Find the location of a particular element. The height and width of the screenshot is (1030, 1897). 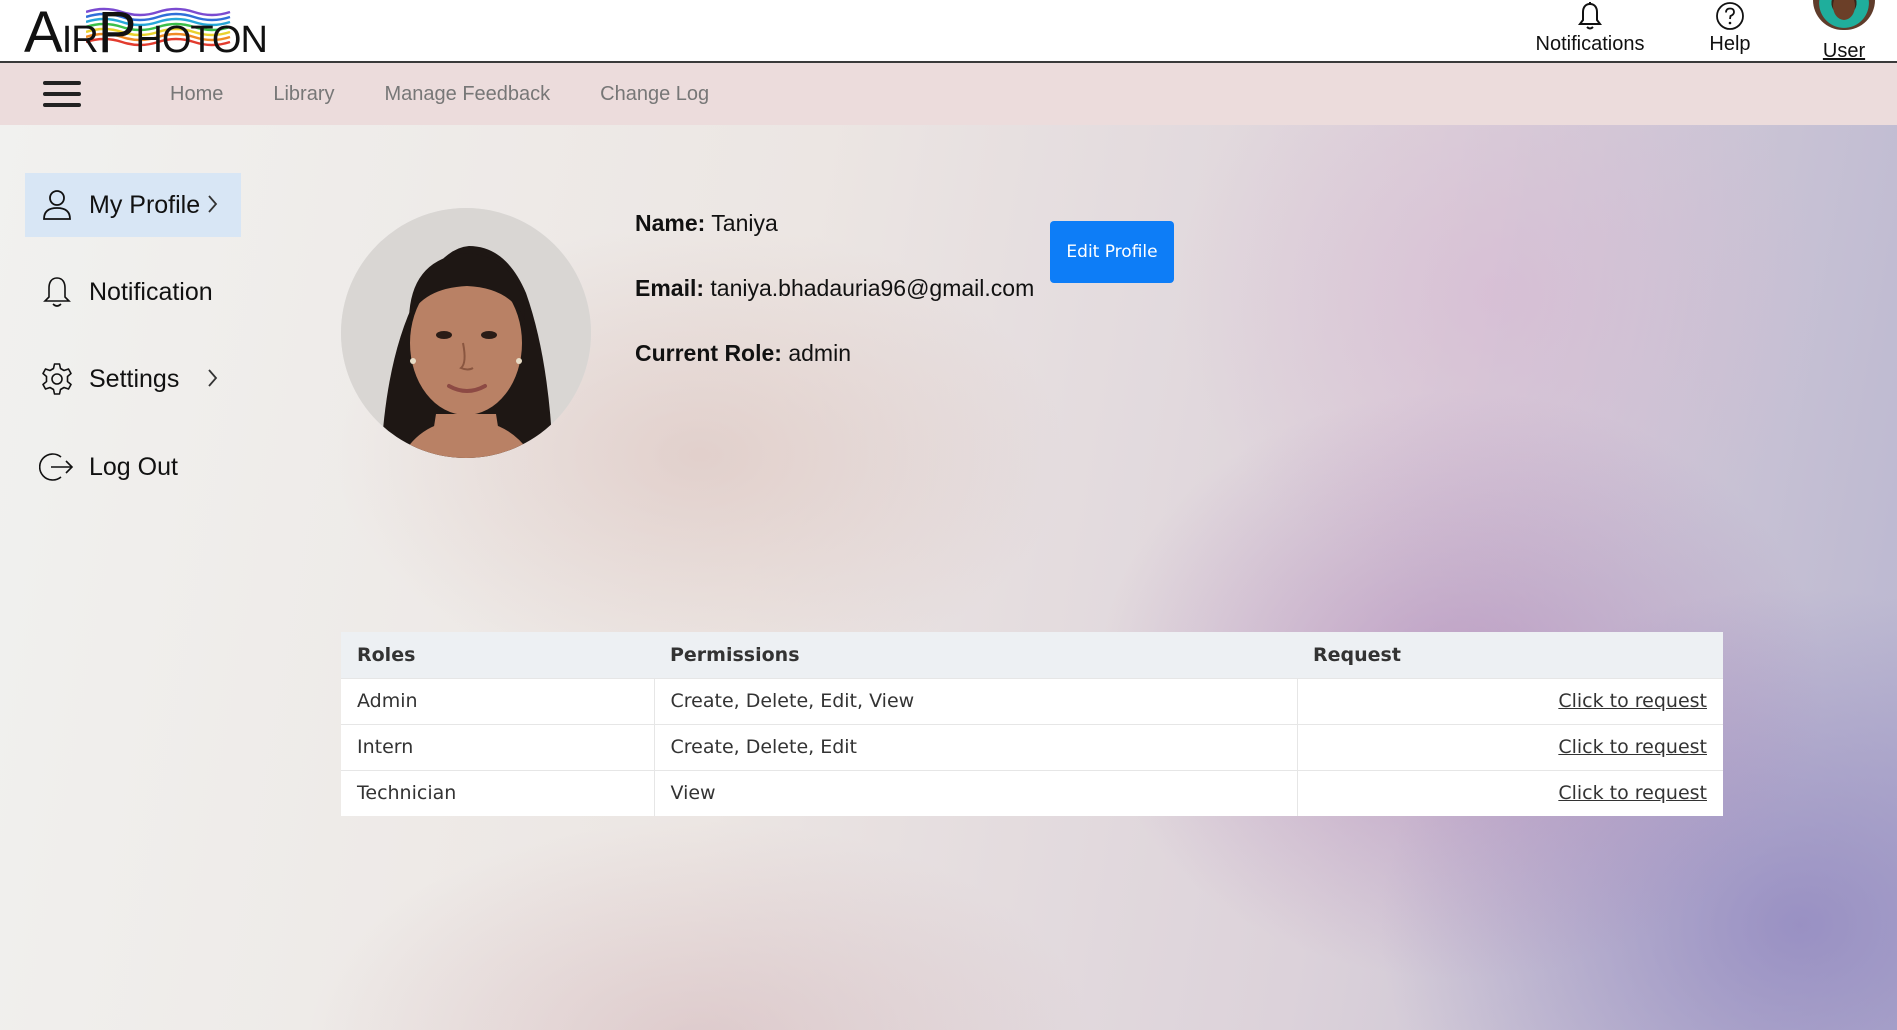

permissions-cell: Create, Delete, Edit is located at coordinates (975, 746).